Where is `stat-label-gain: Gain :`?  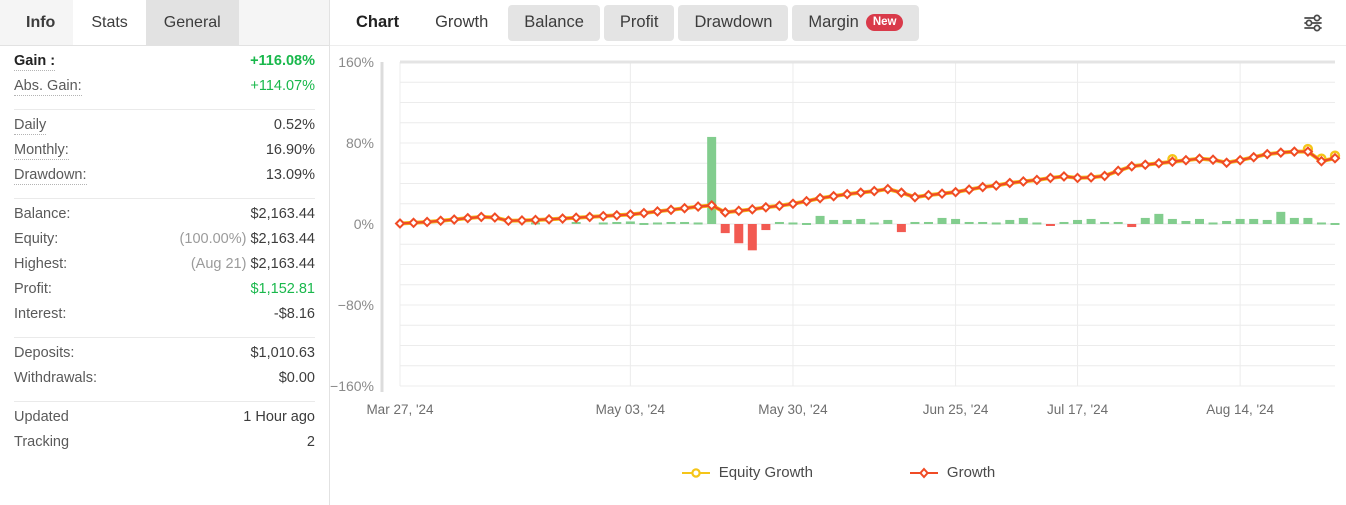
stat-label-gain: Gain : is located at coordinates (35, 62).